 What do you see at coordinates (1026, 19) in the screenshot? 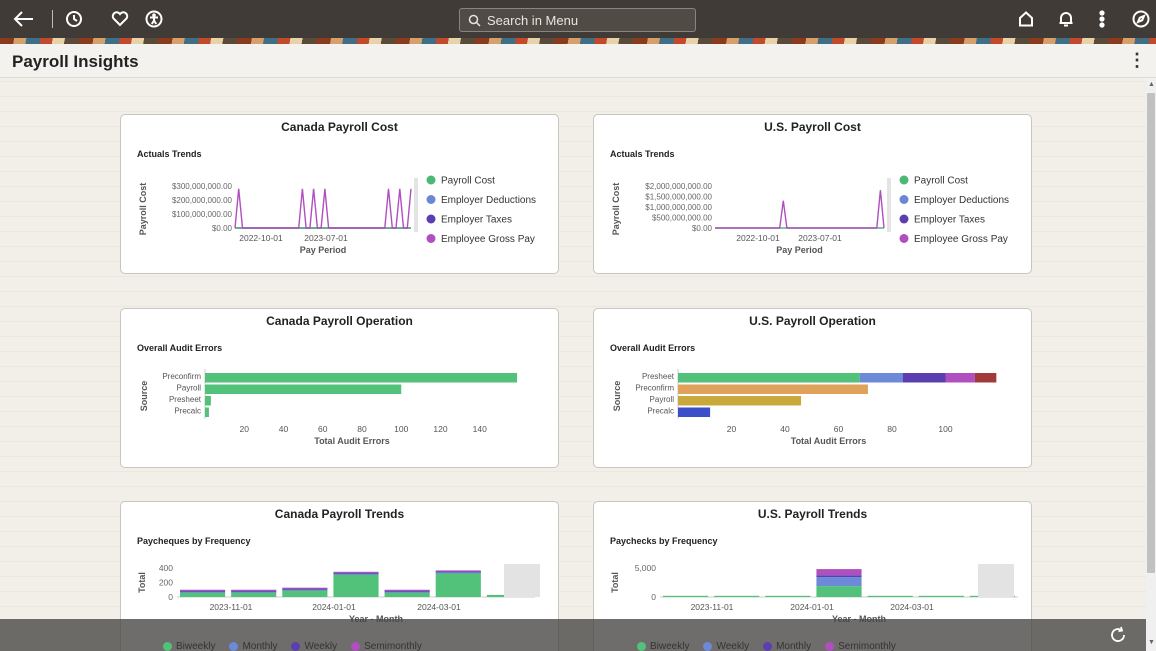
I see `home-icon` at bounding box center [1026, 19].